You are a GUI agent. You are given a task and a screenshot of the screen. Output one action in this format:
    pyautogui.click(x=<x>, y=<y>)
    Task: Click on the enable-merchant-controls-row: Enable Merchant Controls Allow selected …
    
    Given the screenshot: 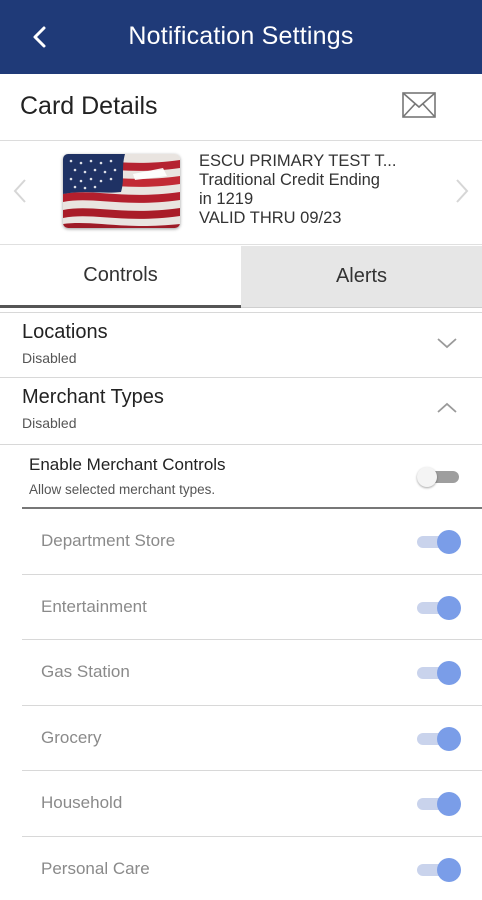 What is the action you would take?
    pyautogui.click(x=241, y=476)
    